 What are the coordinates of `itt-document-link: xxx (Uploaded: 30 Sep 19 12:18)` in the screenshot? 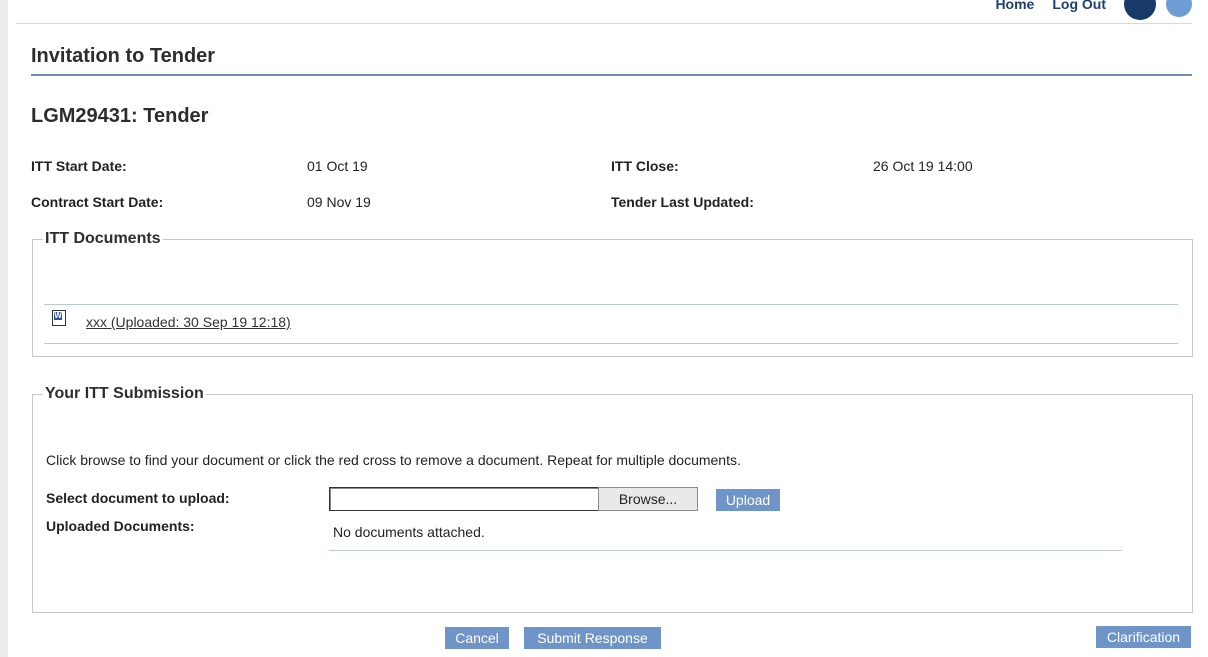 It's located at (188, 322).